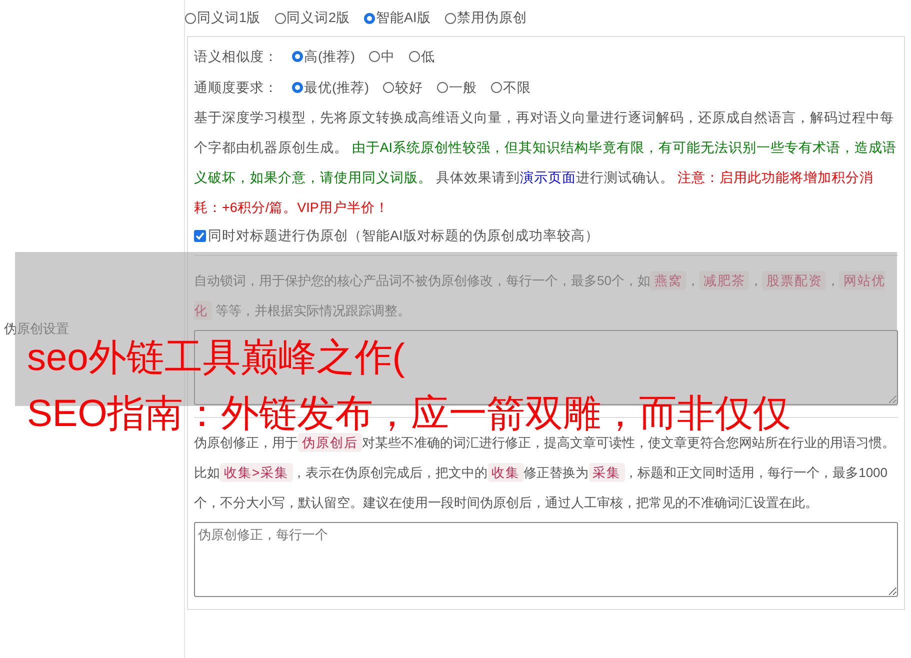  I want to click on radio-option: 较好, so click(403, 87).